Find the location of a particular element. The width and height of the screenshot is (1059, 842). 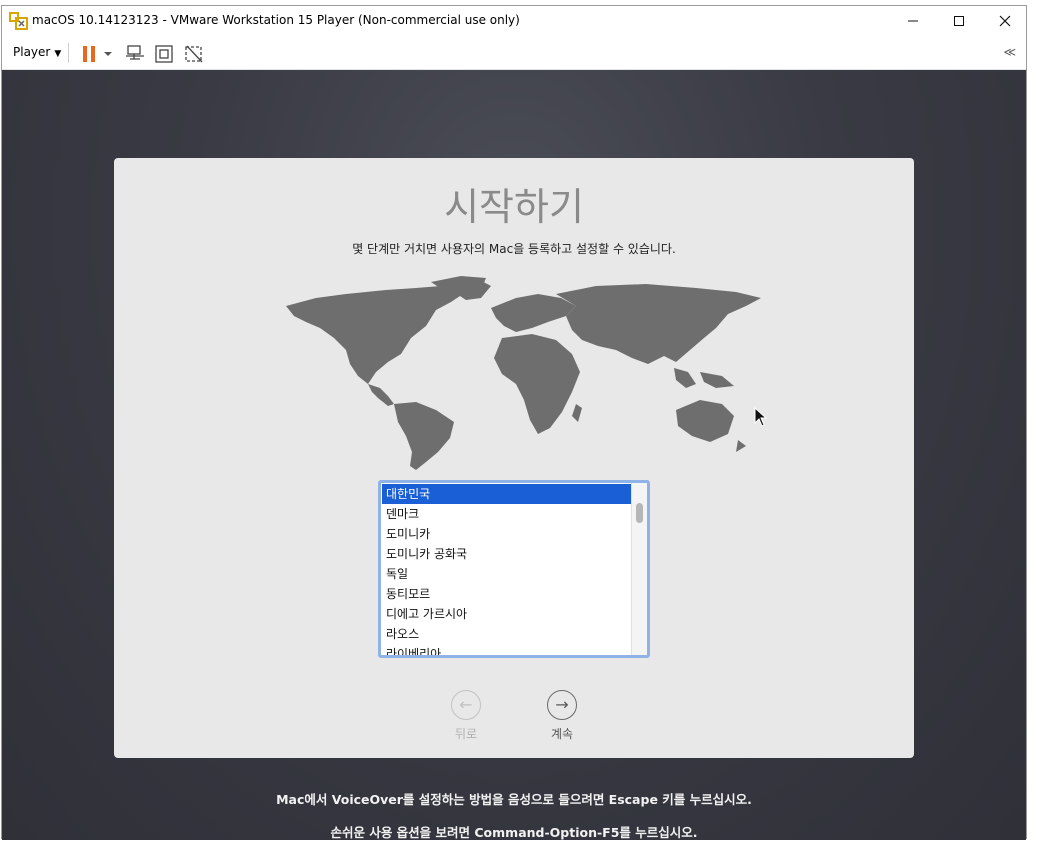

toolbar-divider is located at coordinates (68, 53).